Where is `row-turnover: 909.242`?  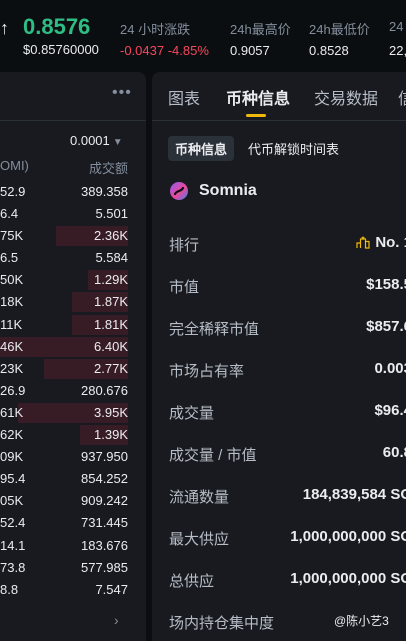
row-turnover: 909.242 is located at coordinates (104, 501).